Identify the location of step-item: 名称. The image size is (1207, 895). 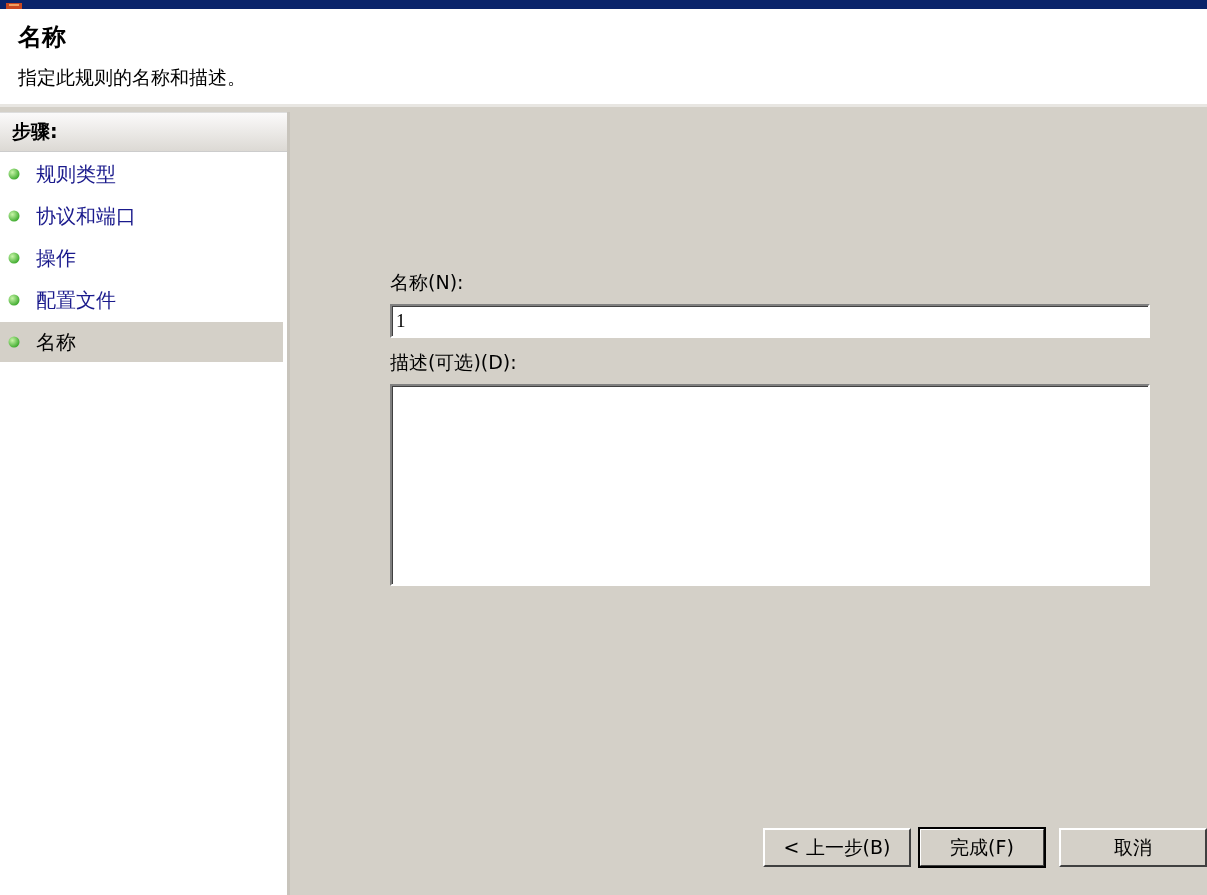
(141, 342).